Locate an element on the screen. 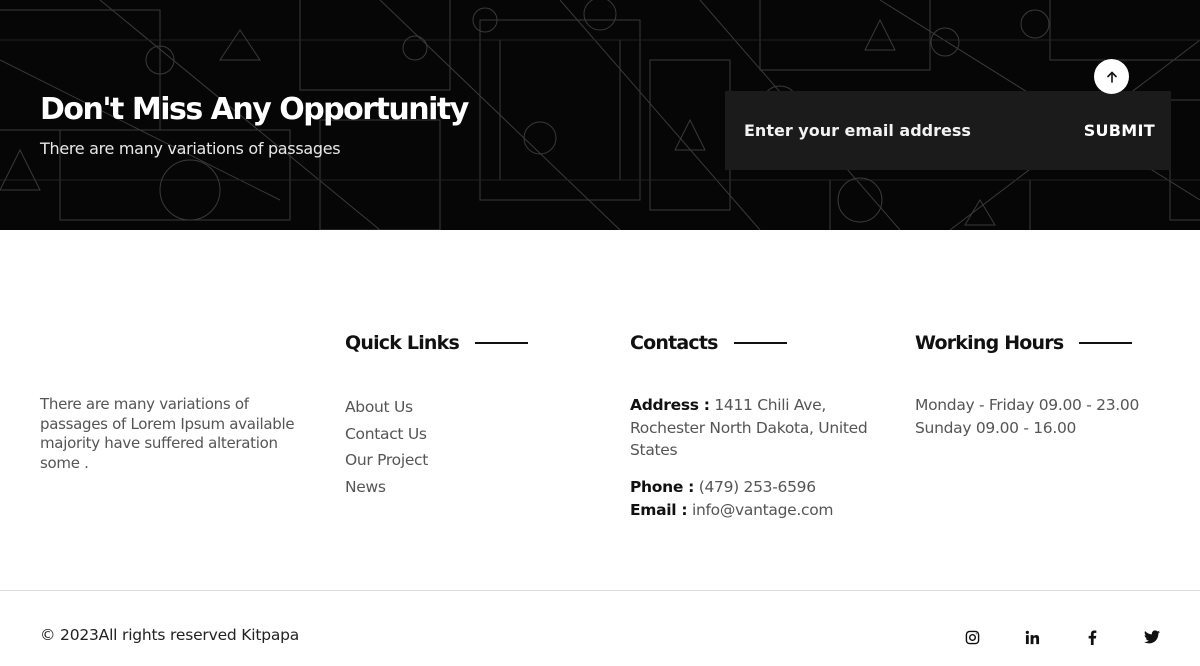  linkedin-icon is located at coordinates (1032, 637).